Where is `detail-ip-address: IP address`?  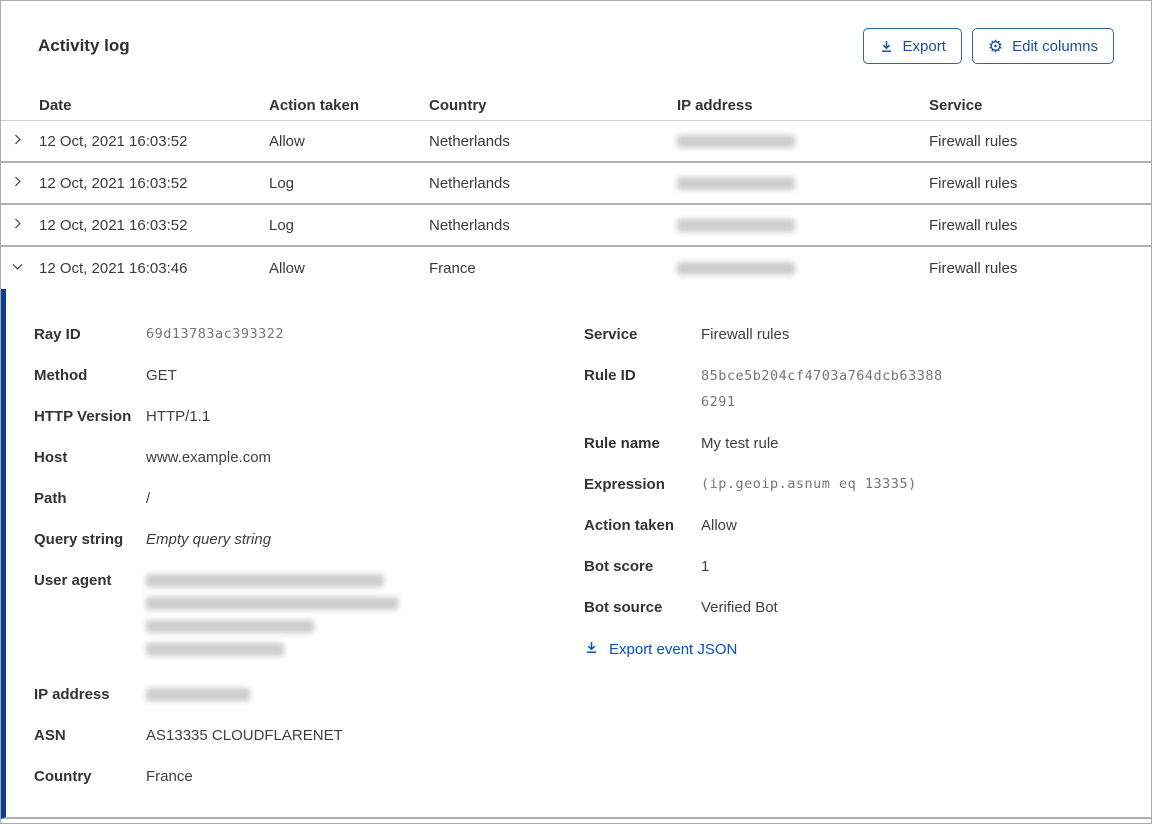 detail-ip-address: IP address is located at coordinates (309, 694).